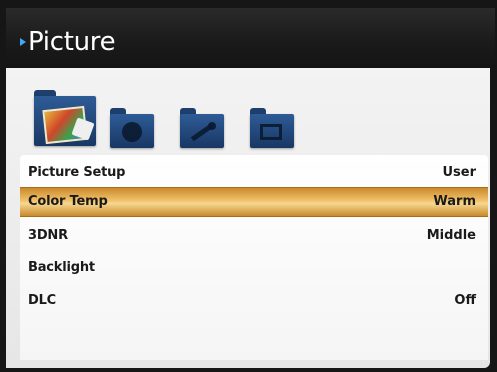 The height and width of the screenshot is (372, 497). I want to click on picture-folder-icon, so click(65, 118).